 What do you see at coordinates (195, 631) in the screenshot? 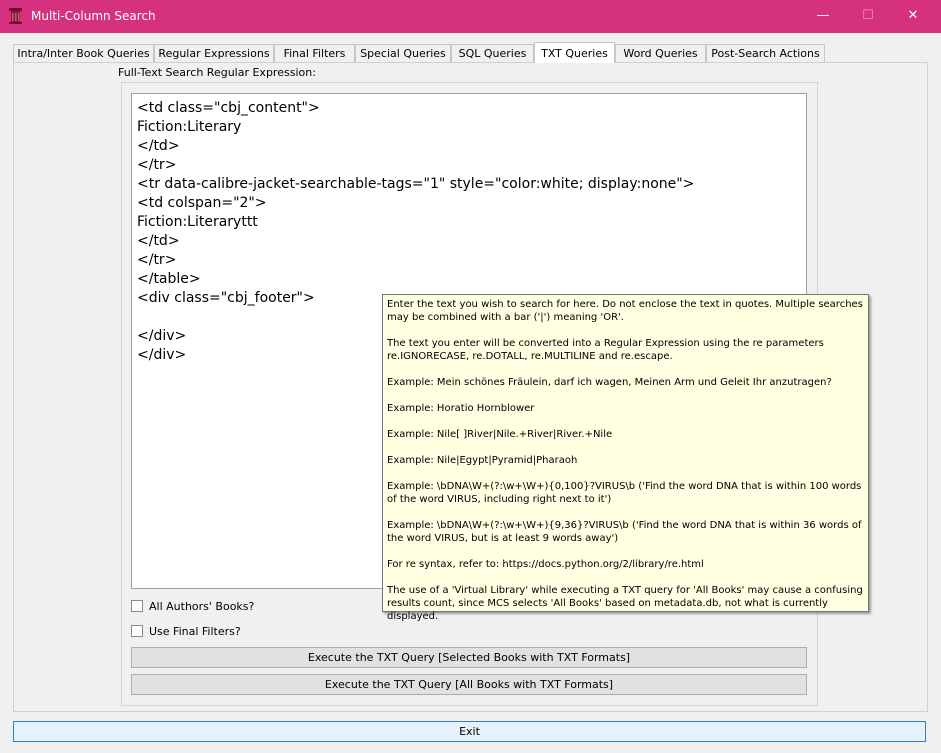
I see `use-final-filters-label: Use Final Filters?` at bounding box center [195, 631].